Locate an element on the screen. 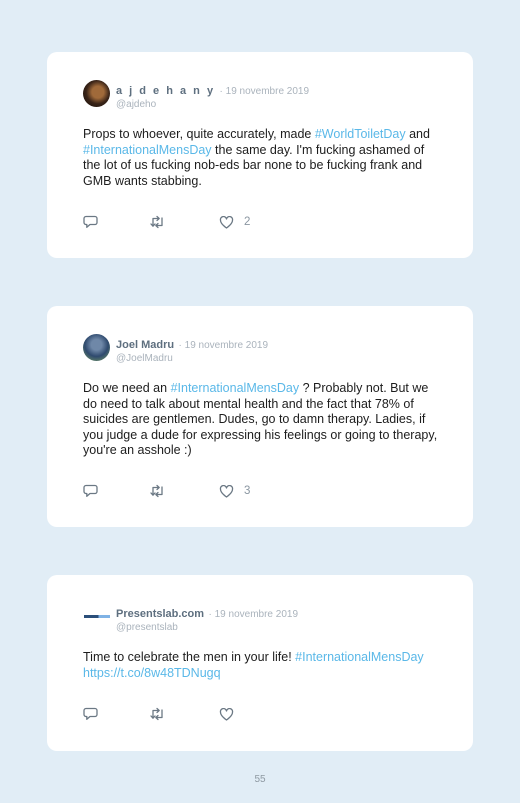  text-segment: Time to celebrate the men in your life! is located at coordinates (189, 657).